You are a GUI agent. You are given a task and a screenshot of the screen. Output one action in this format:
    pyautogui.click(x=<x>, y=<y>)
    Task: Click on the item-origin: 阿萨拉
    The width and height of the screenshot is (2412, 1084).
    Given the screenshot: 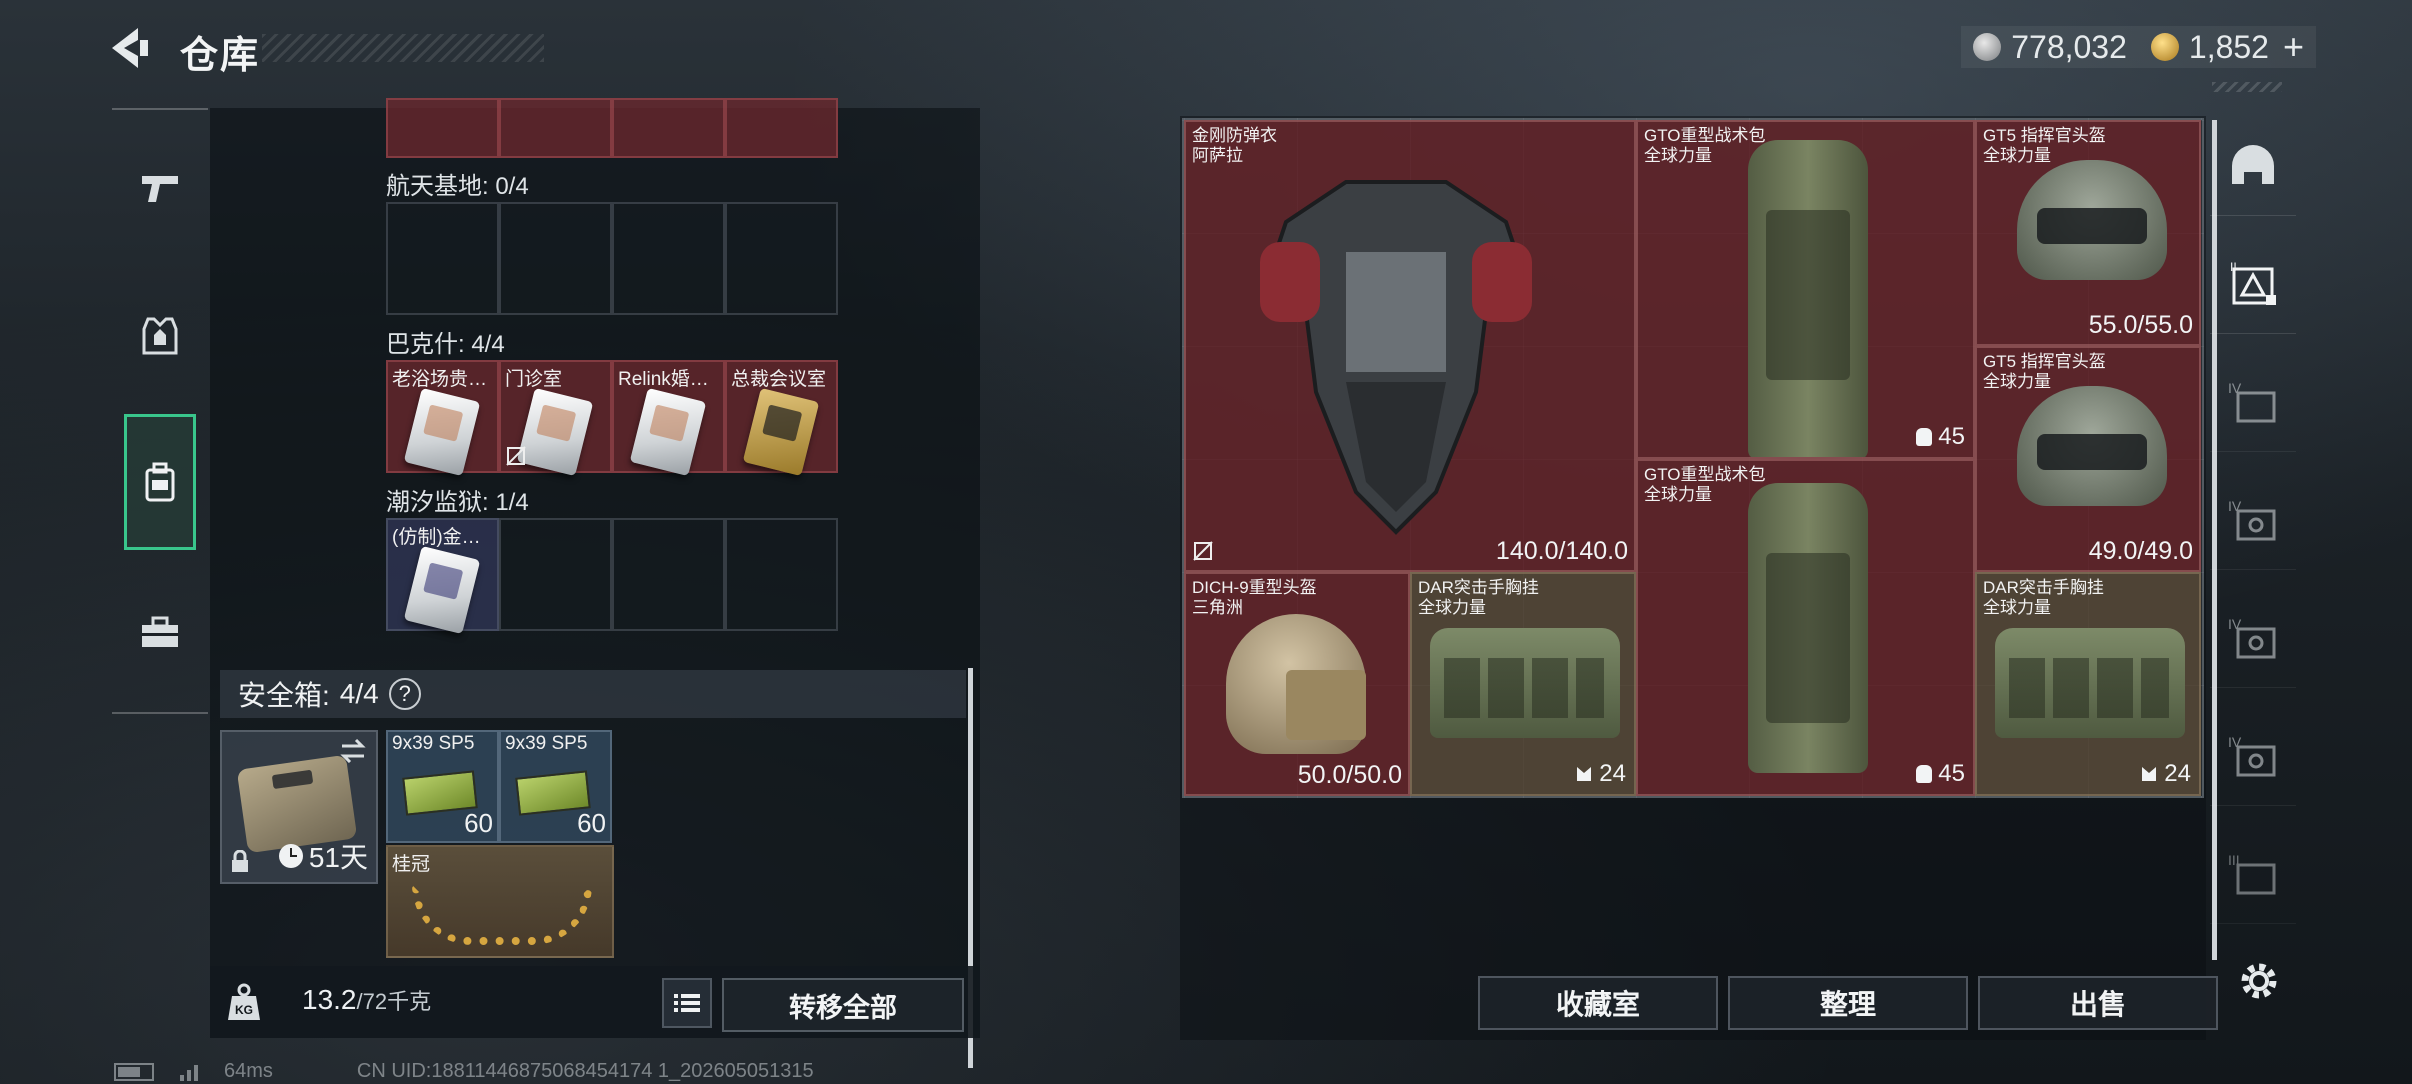 What is the action you would take?
    pyautogui.click(x=1217, y=155)
    